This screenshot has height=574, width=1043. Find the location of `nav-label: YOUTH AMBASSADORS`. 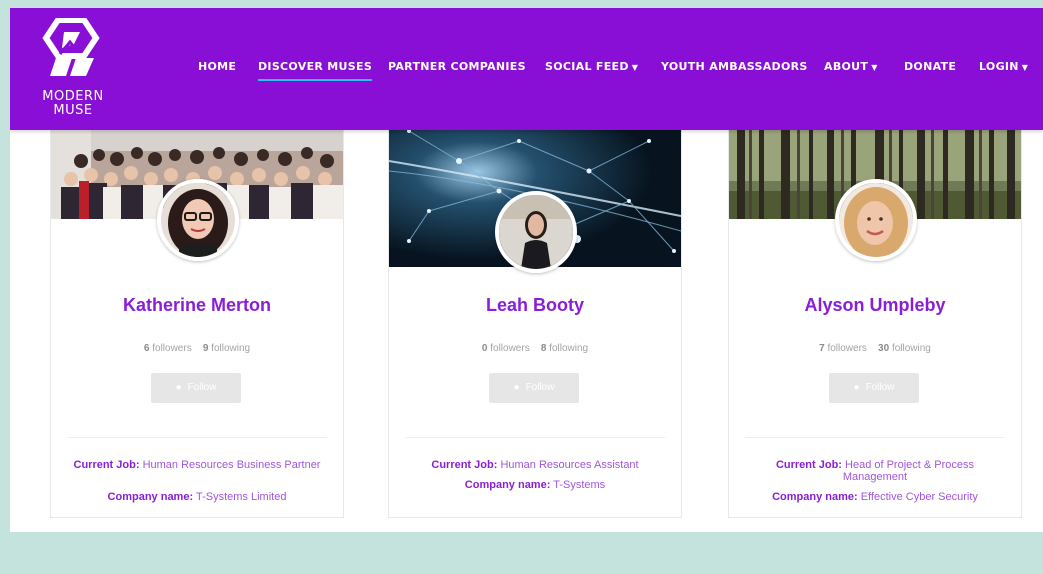

nav-label: YOUTH AMBASSADORS is located at coordinates (734, 66).